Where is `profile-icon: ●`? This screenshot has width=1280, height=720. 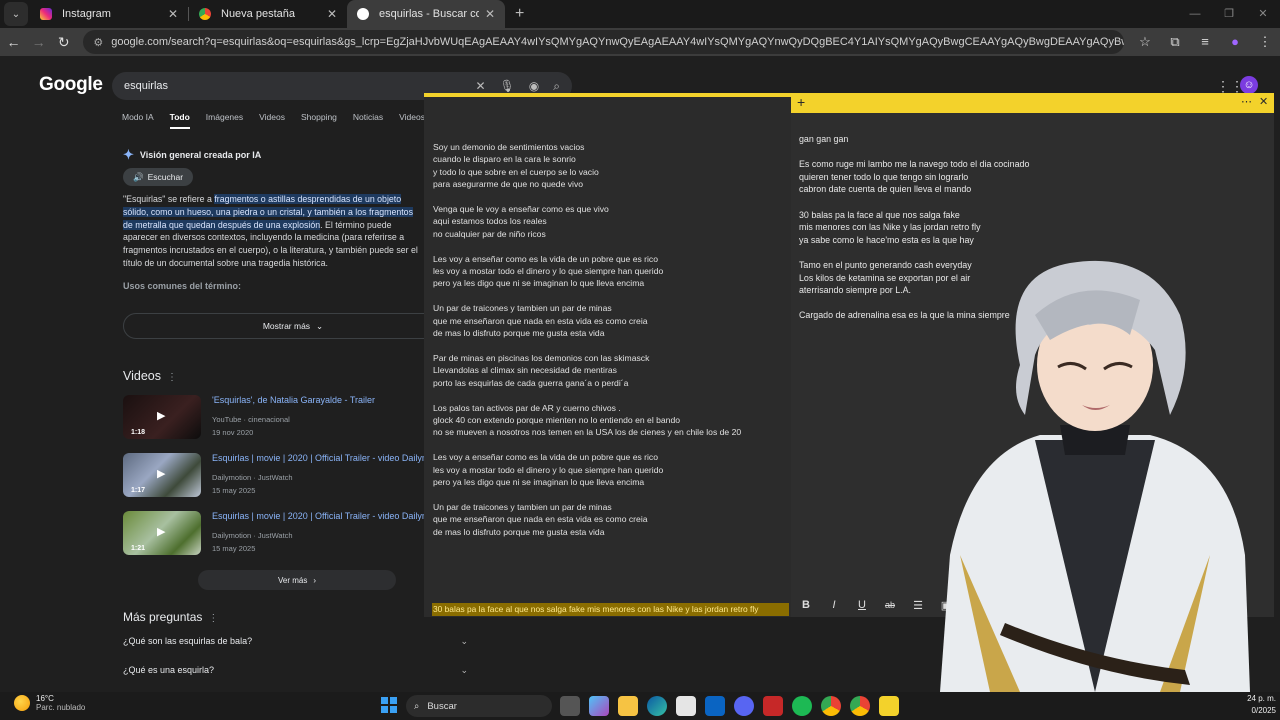 profile-icon: ● is located at coordinates (1235, 42).